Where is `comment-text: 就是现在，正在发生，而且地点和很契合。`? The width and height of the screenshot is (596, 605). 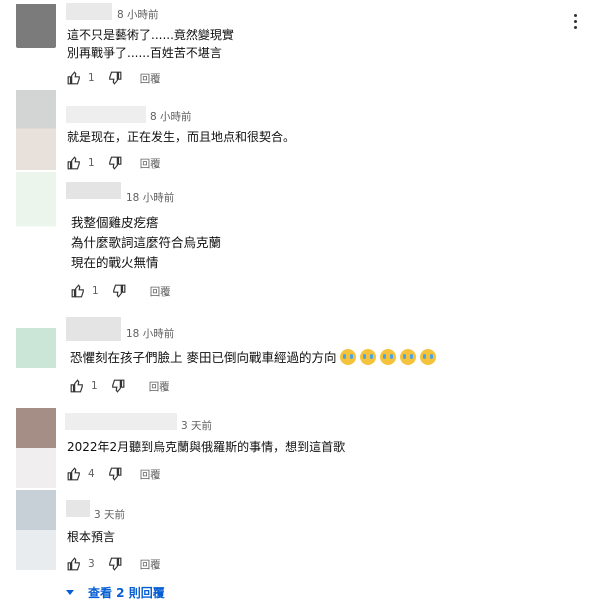
comment-text: 就是现在，正在发生，而且地点和很契合。 is located at coordinates (181, 137).